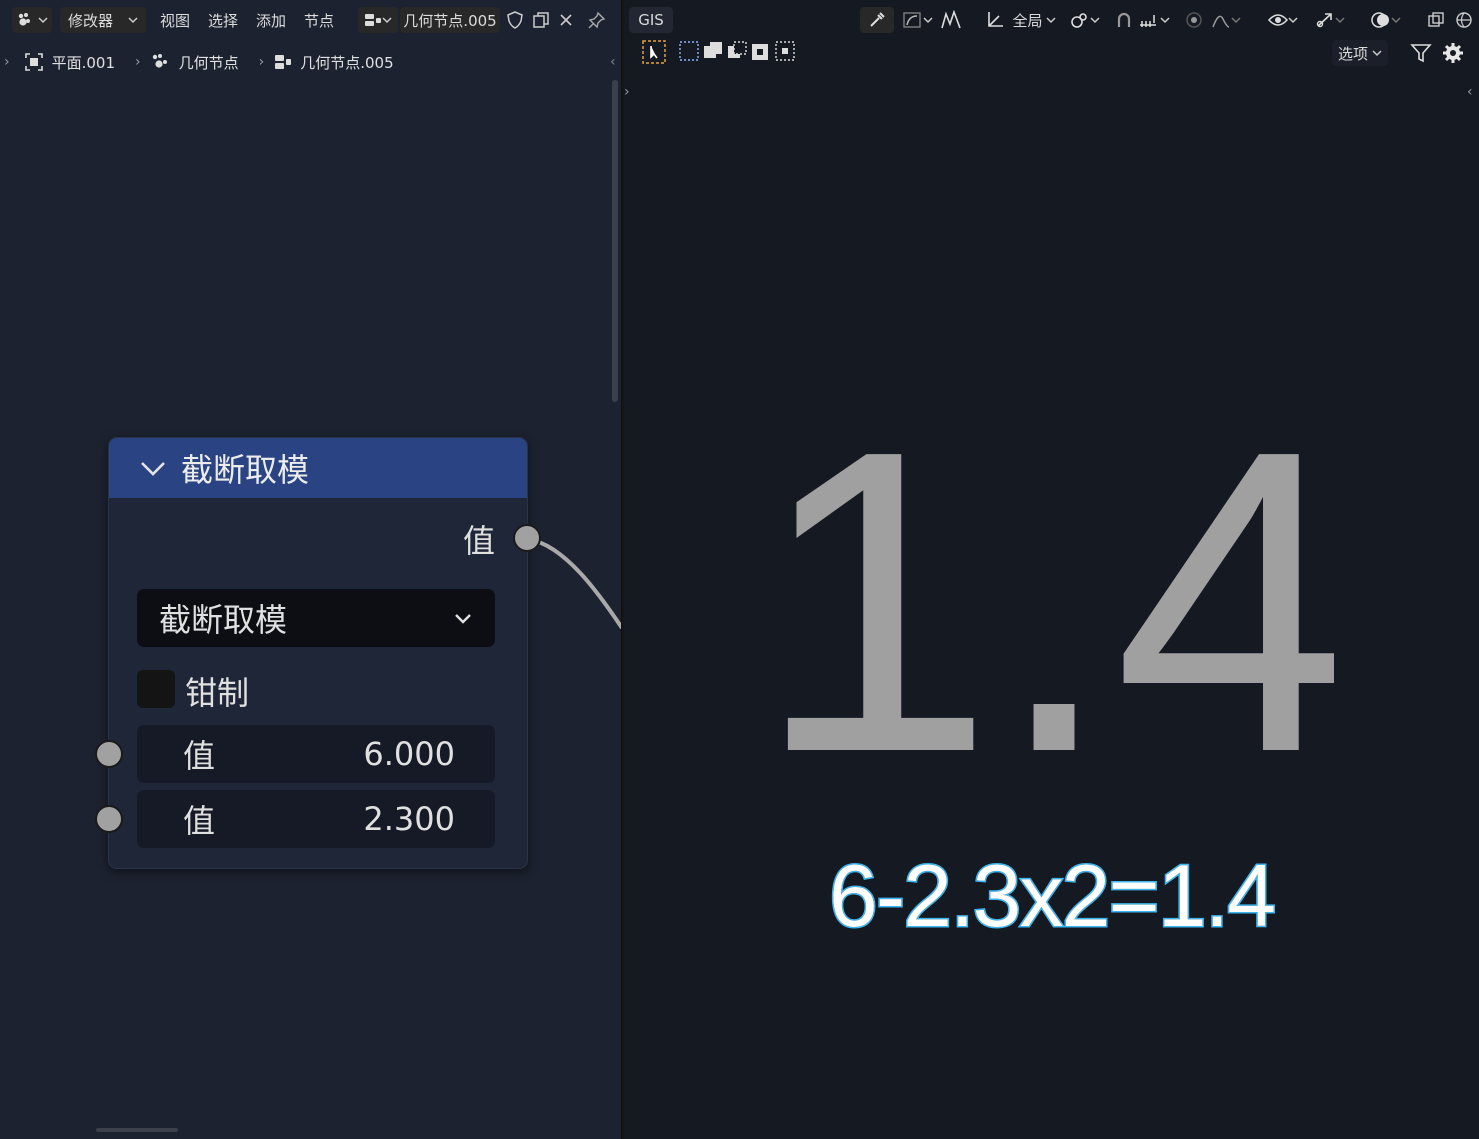 This screenshot has height=1139, width=1479. I want to click on options-label: 选项, so click(1352, 53).